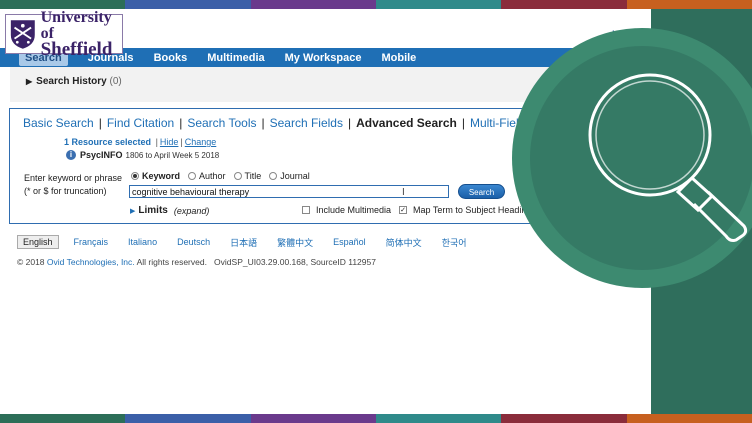 Image resolution: width=752 pixels, height=423 pixels. What do you see at coordinates (403, 192) in the screenshot?
I see `text-cursor-icon: I` at bounding box center [403, 192].